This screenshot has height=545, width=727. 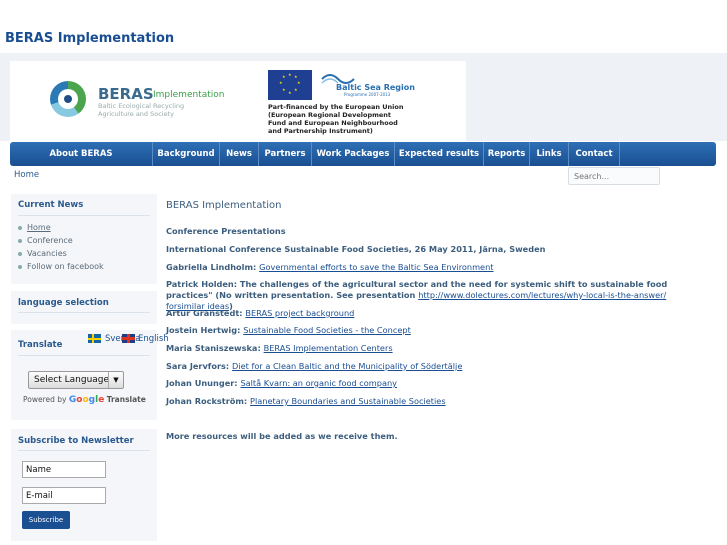 What do you see at coordinates (549, 154) in the screenshot?
I see `nav-links: Links` at bounding box center [549, 154].